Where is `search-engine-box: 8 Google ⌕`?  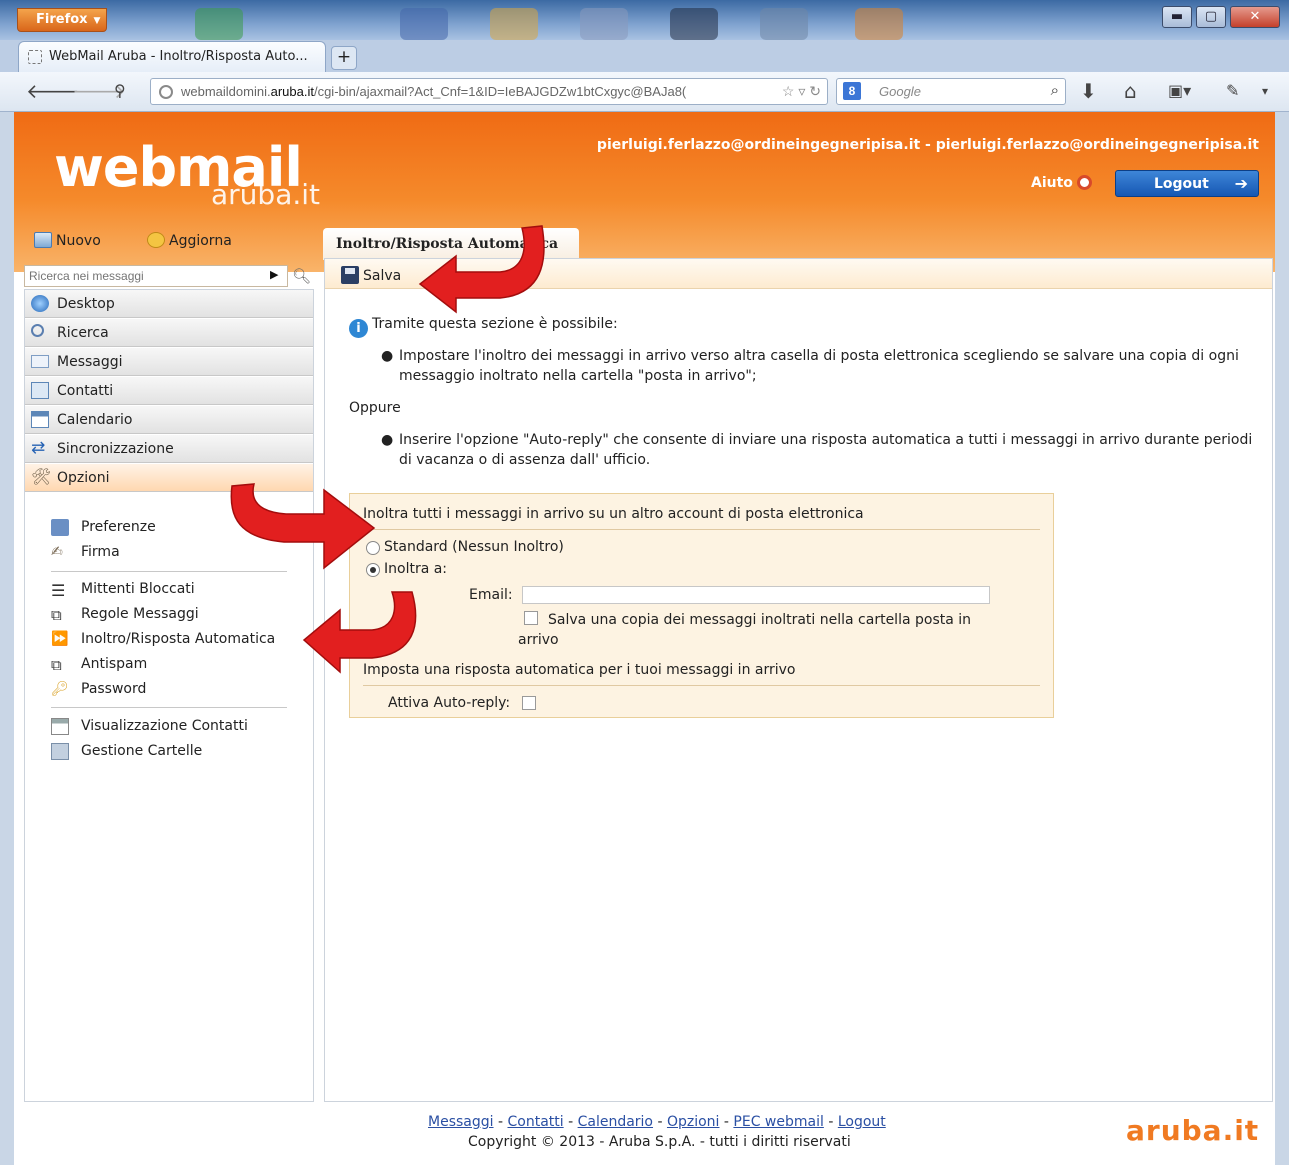 search-engine-box: 8 Google ⌕ is located at coordinates (951, 91).